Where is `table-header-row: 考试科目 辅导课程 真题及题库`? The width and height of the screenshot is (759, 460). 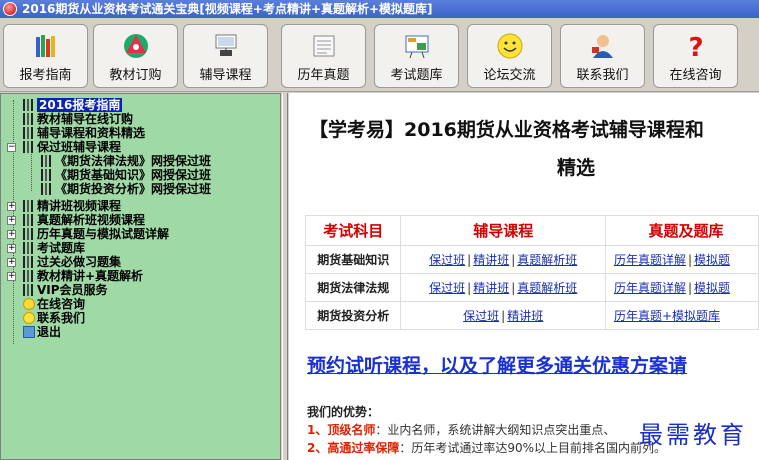
table-header-row: 考试科目 辅导课程 真题及题库 is located at coordinates (531, 230).